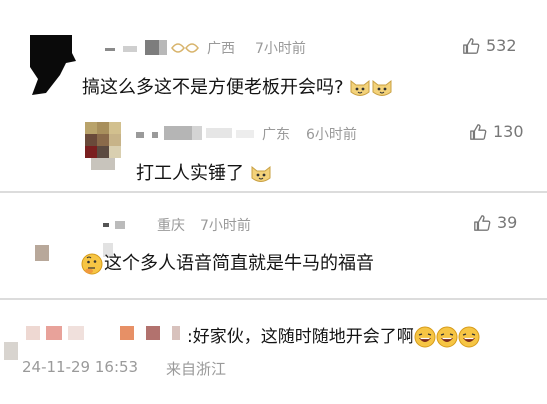  I want to click on comment-text: 这个多人语音简直就是牛马的福音, so click(227, 262).